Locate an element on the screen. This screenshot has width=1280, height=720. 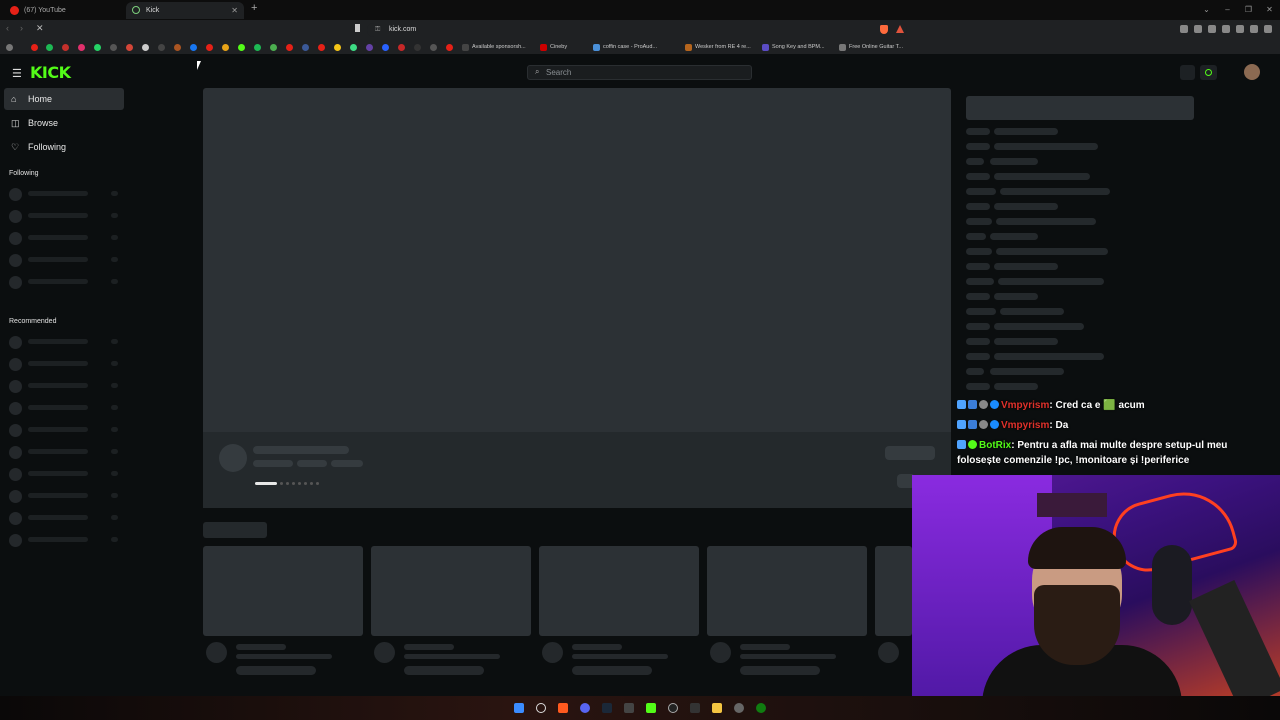
xbox-icon is located at coordinates (761, 708).